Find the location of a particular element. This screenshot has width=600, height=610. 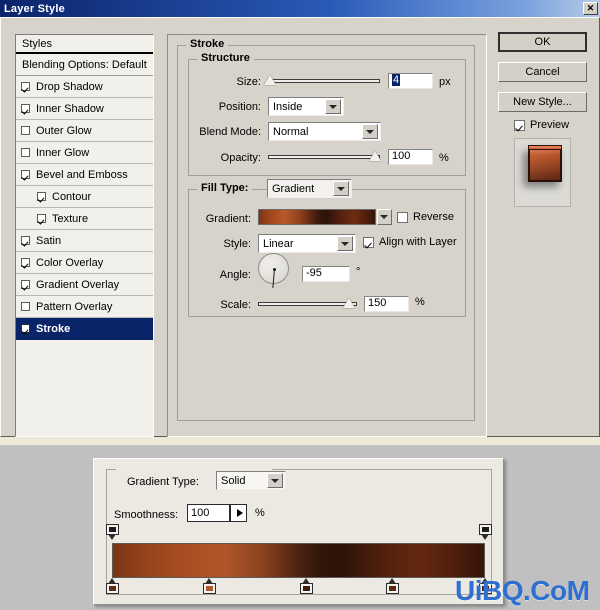

fill-type-label: Fill Type: is located at coordinates (225, 188).